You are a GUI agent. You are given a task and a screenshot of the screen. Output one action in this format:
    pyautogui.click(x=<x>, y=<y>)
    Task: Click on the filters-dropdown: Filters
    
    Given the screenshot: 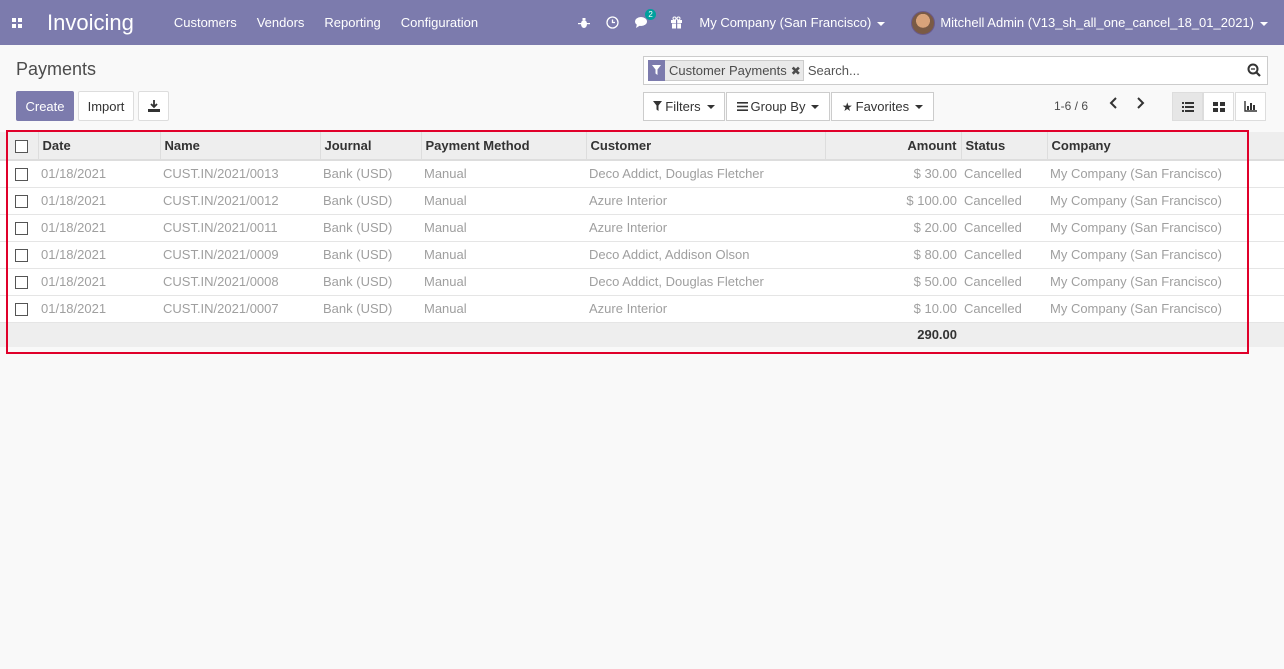 What is the action you would take?
    pyautogui.click(x=684, y=106)
    